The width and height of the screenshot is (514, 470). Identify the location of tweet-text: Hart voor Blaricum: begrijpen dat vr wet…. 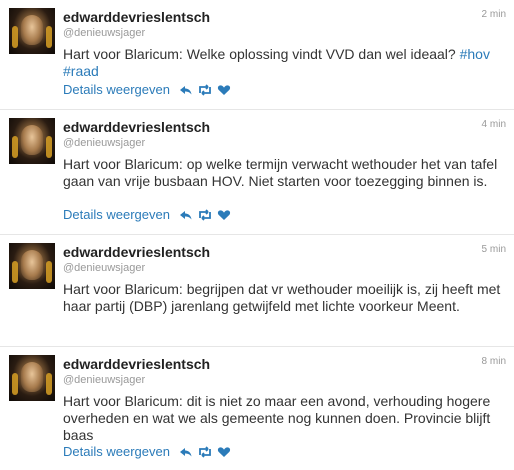
(282, 297).